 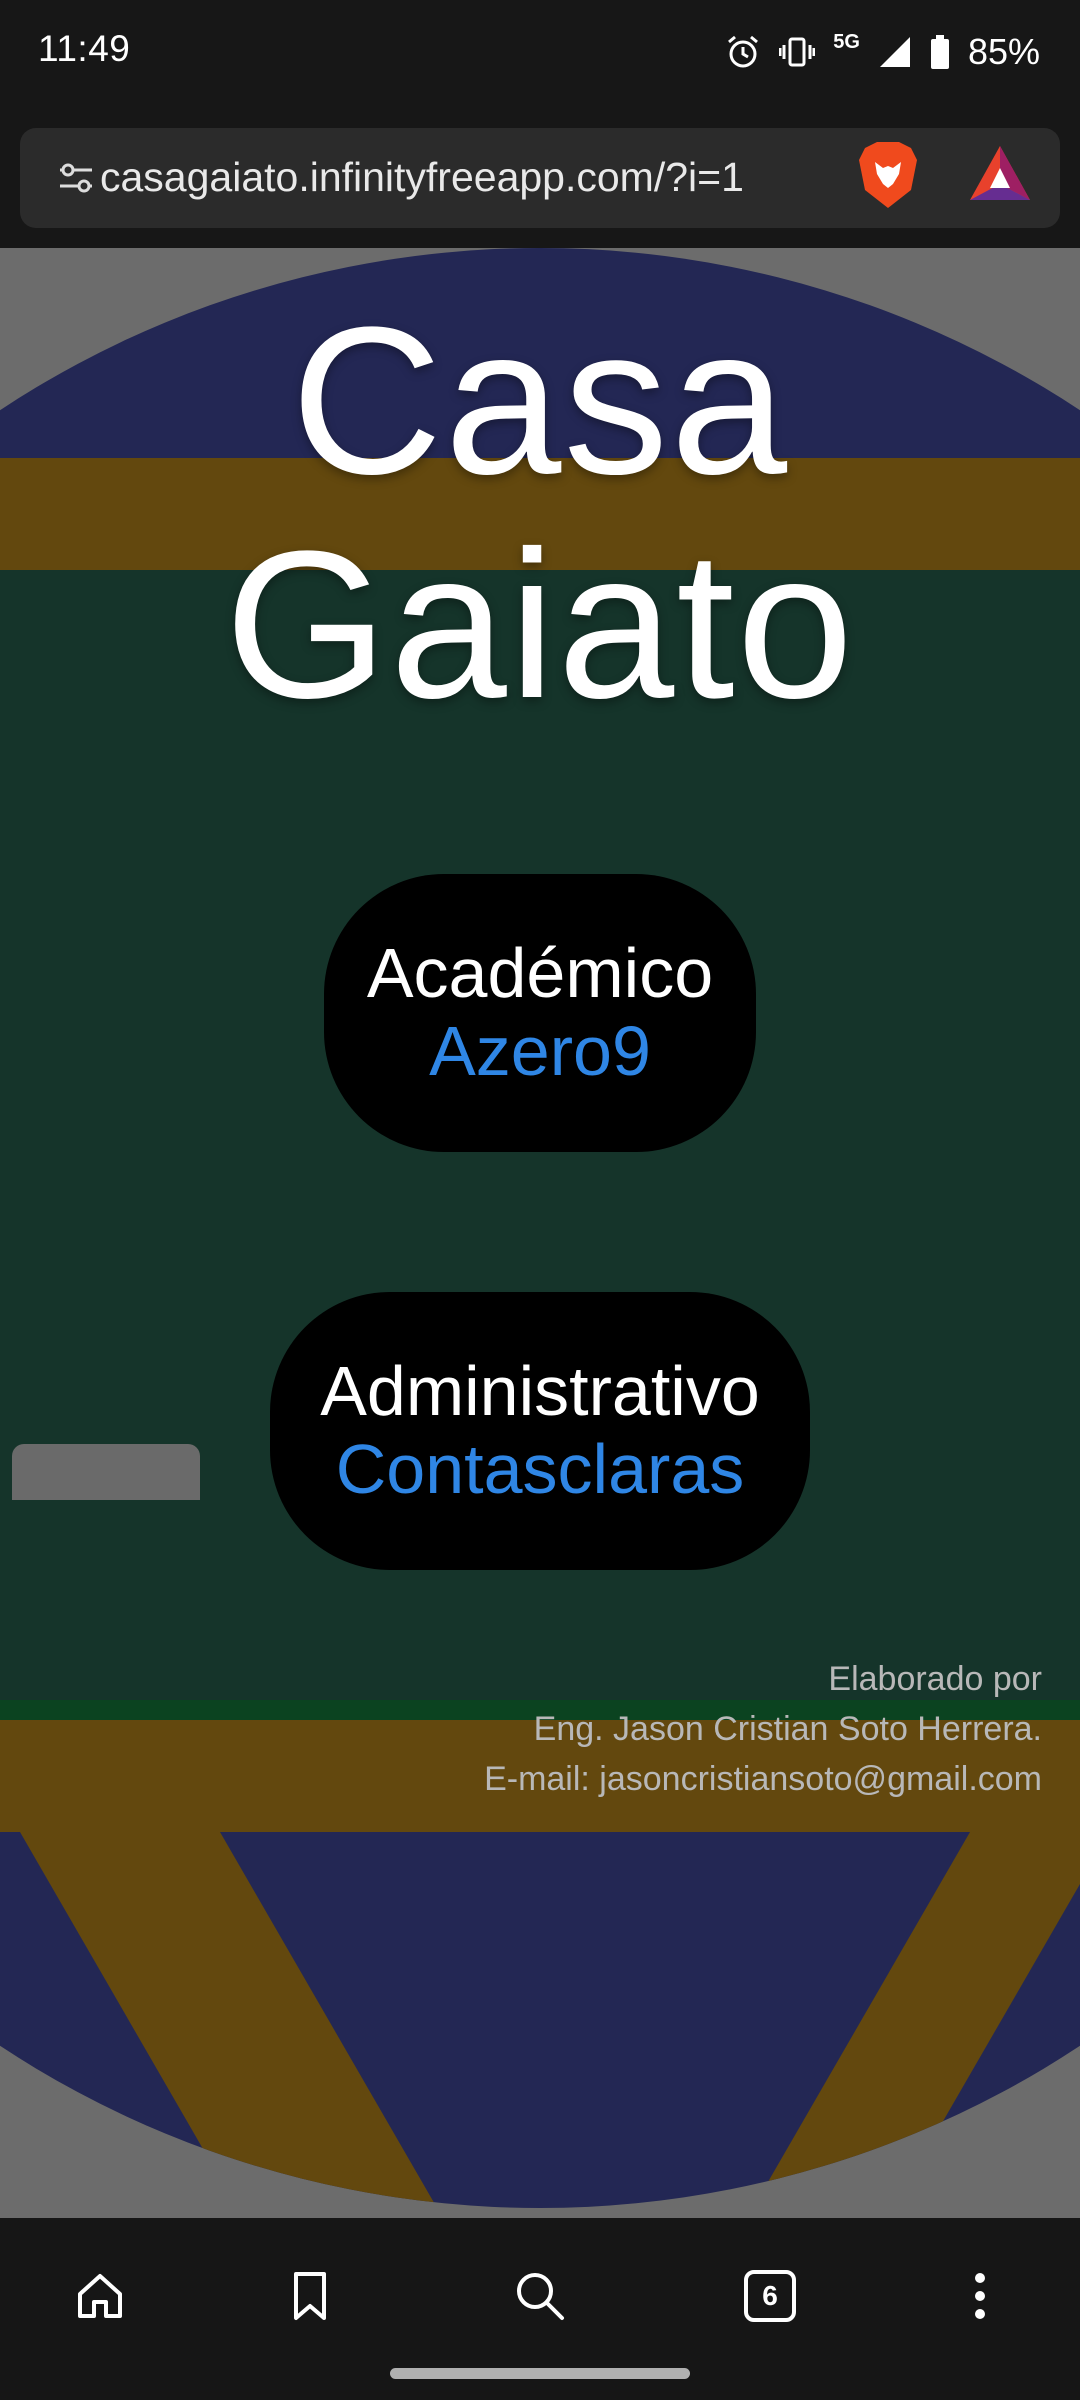 I want to click on contasclaras-link: Contasclaras, so click(x=540, y=1469).